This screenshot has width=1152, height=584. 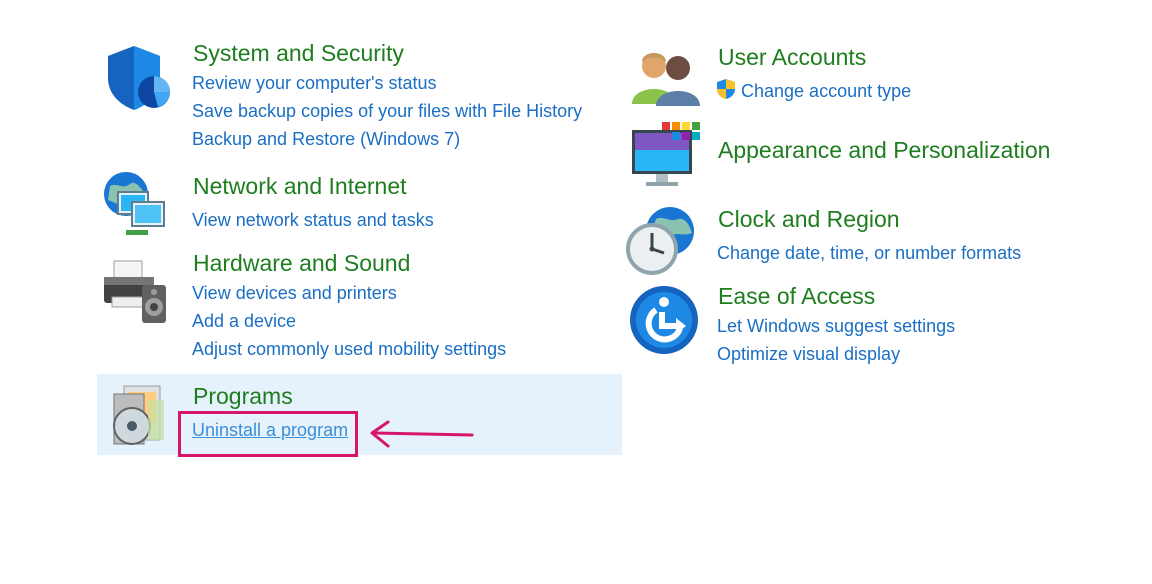 I want to click on review-computer-status-link: Review your computer's status, so click(x=314, y=83).